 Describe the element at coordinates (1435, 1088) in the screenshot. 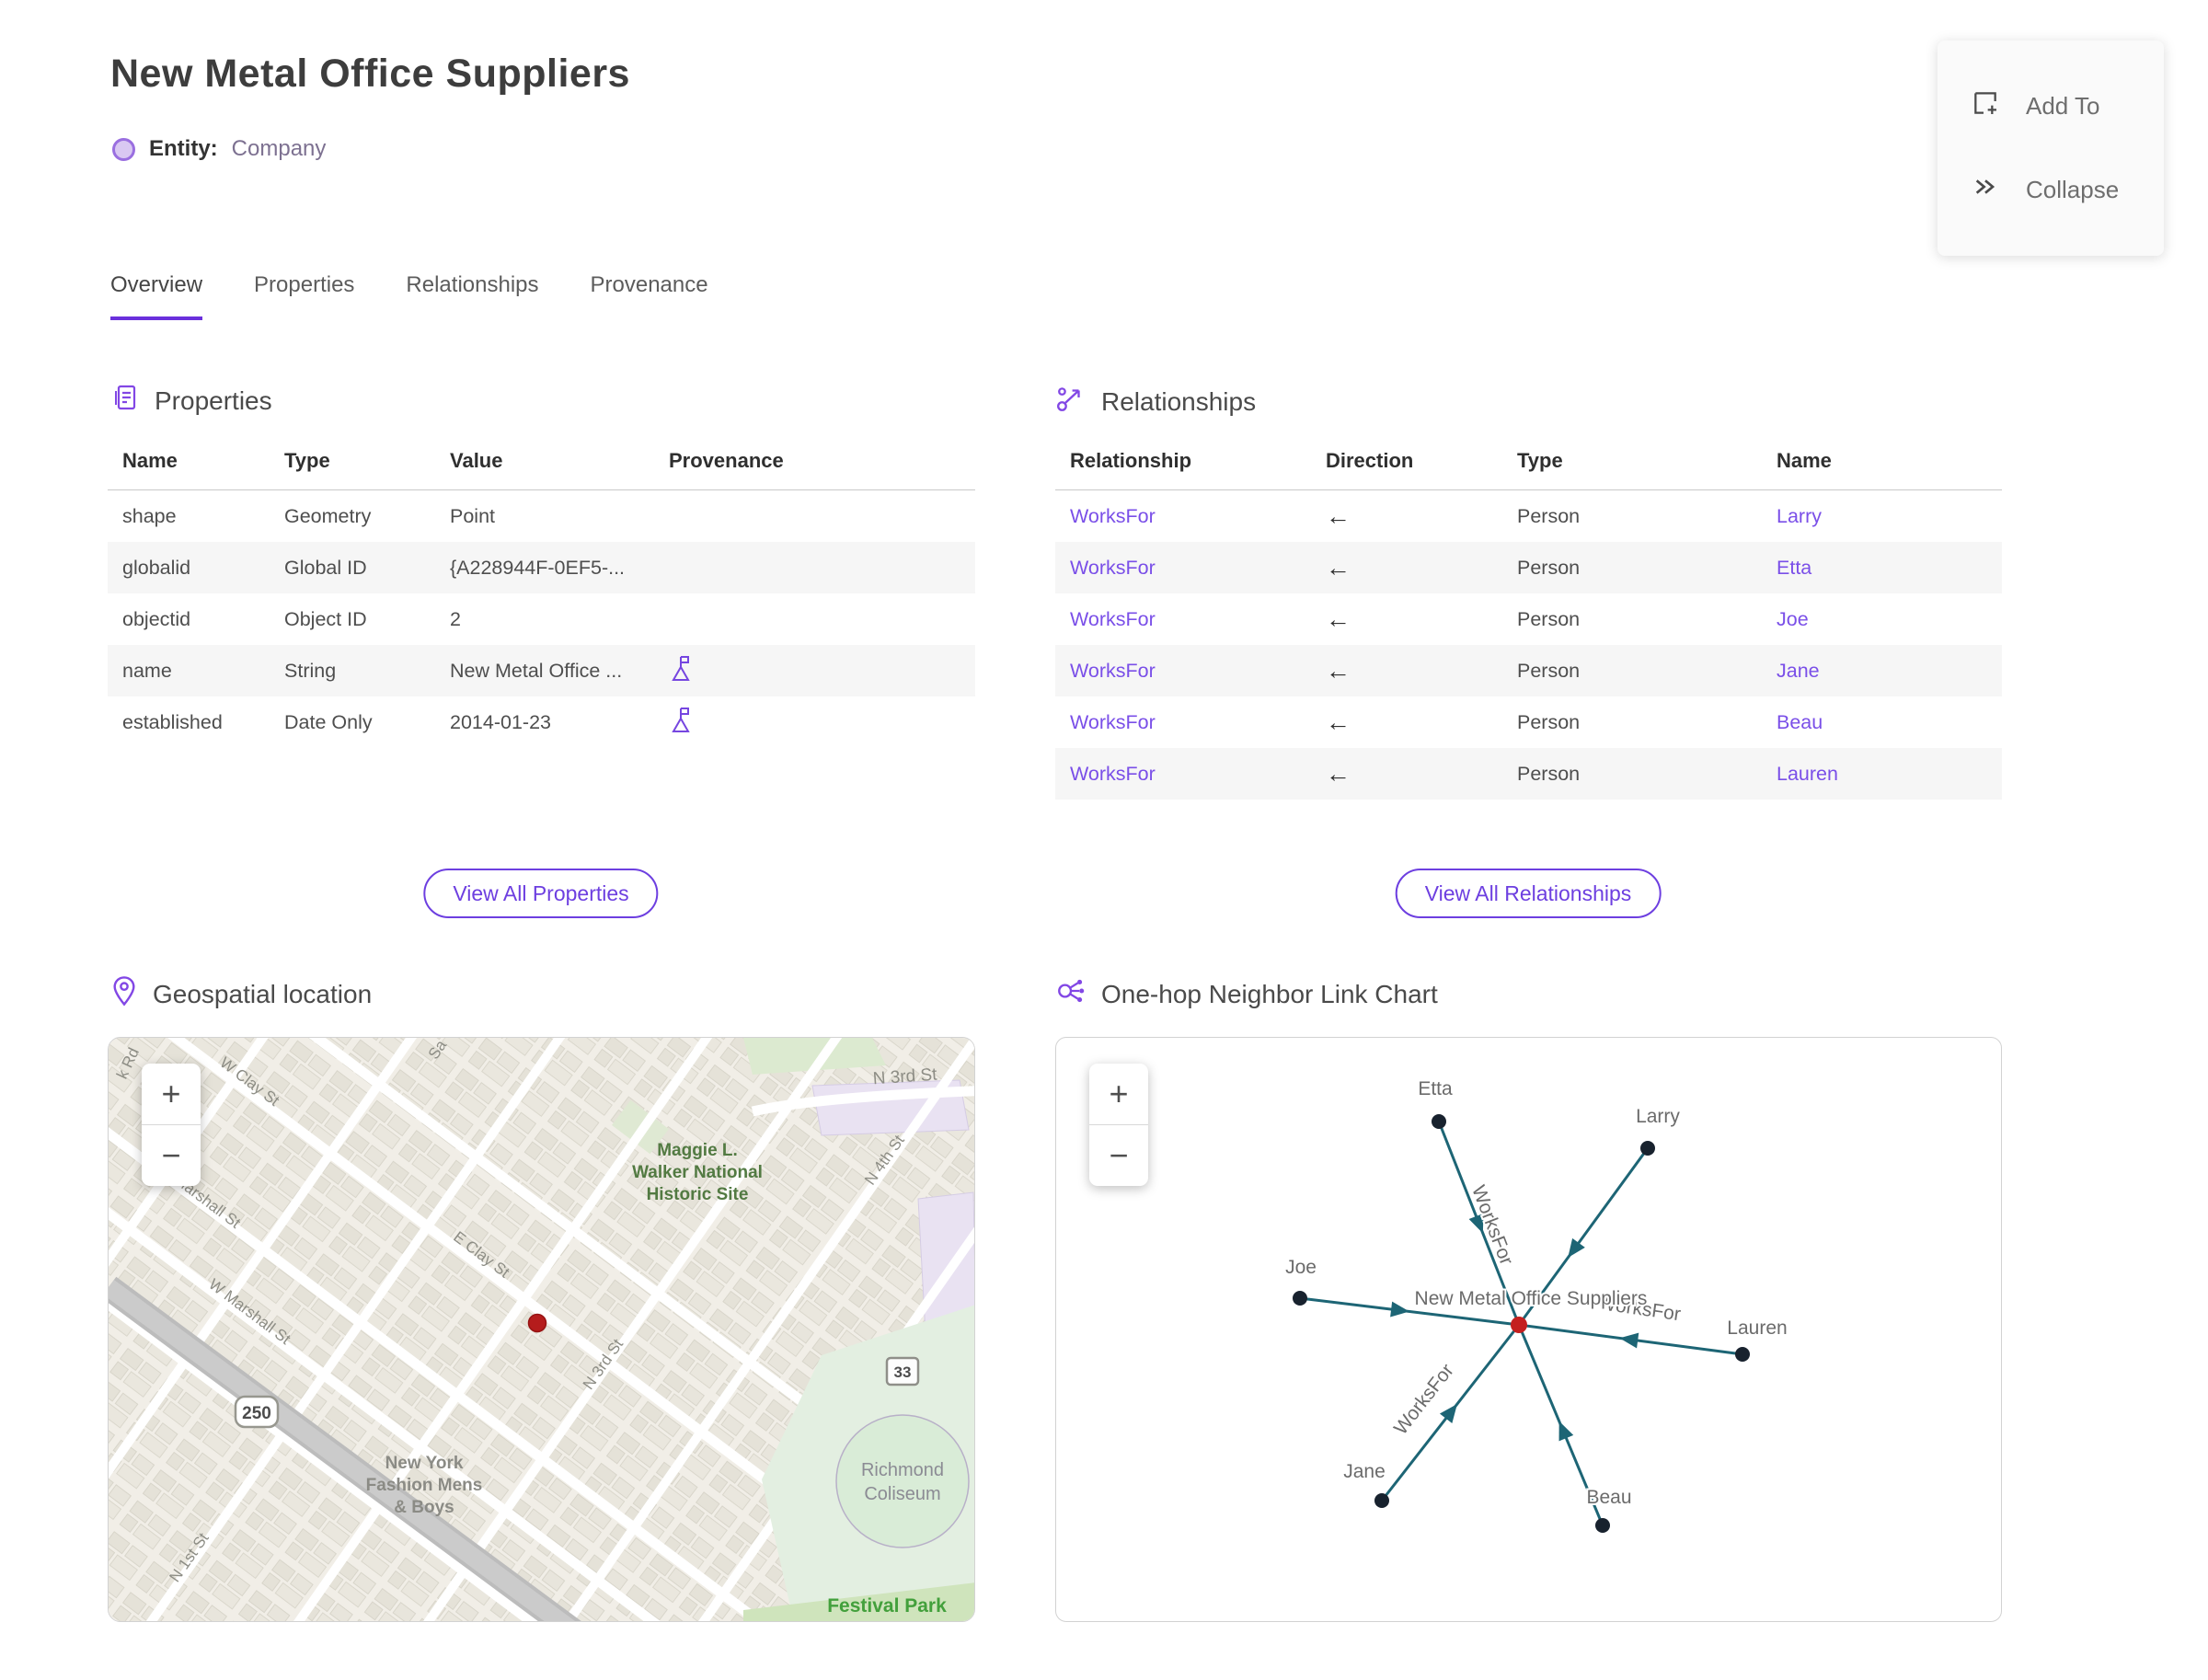

I see `node-label: Etta` at that location.